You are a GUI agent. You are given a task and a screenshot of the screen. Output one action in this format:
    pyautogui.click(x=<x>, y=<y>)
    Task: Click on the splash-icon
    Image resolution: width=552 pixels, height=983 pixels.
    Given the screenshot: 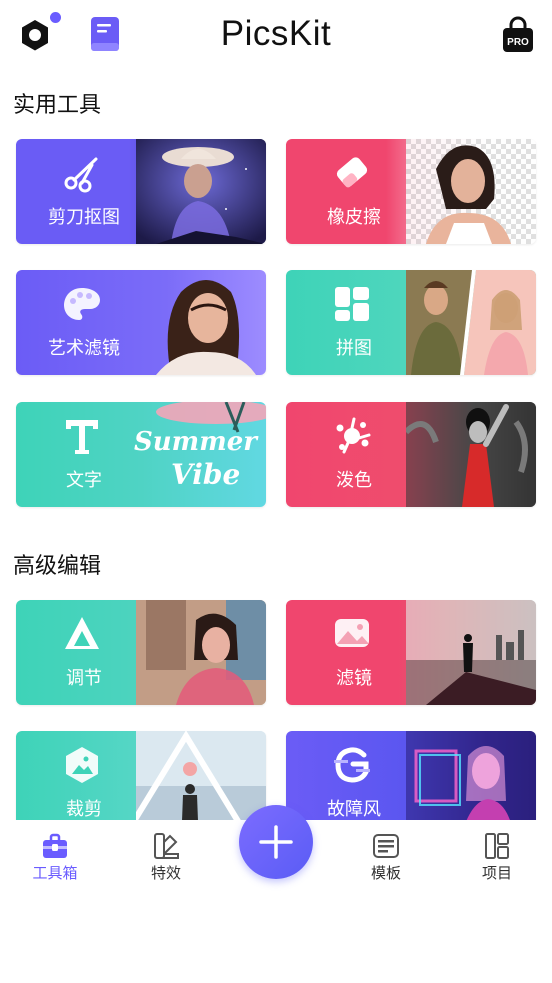 What is the action you would take?
    pyautogui.click(x=353, y=435)
    